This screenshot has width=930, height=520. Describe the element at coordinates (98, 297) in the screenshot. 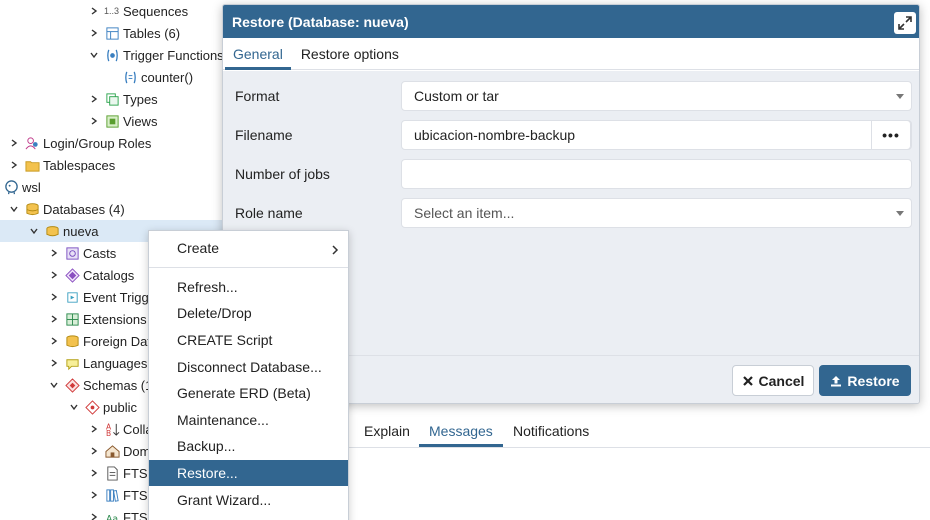

I see `tree-item-event-triggers: Event Trigg` at that location.